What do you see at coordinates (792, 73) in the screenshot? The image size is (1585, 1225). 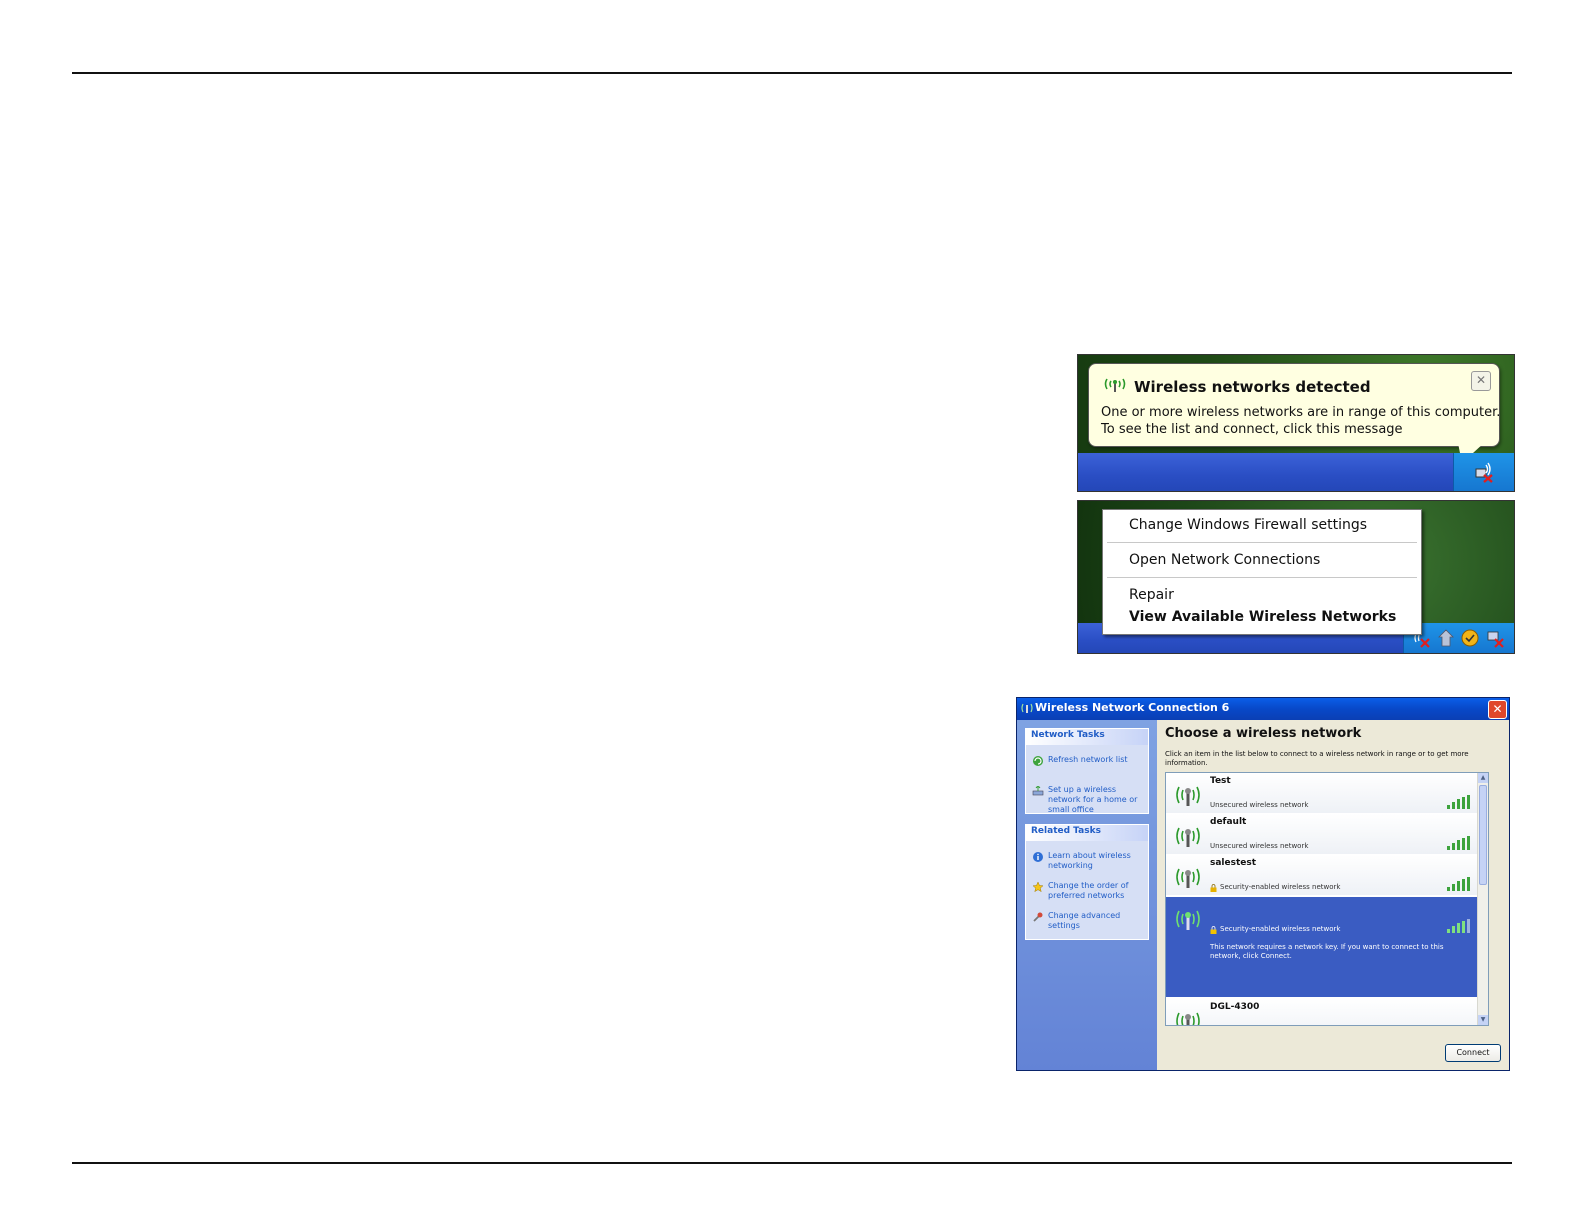 I see `top-rule` at bounding box center [792, 73].